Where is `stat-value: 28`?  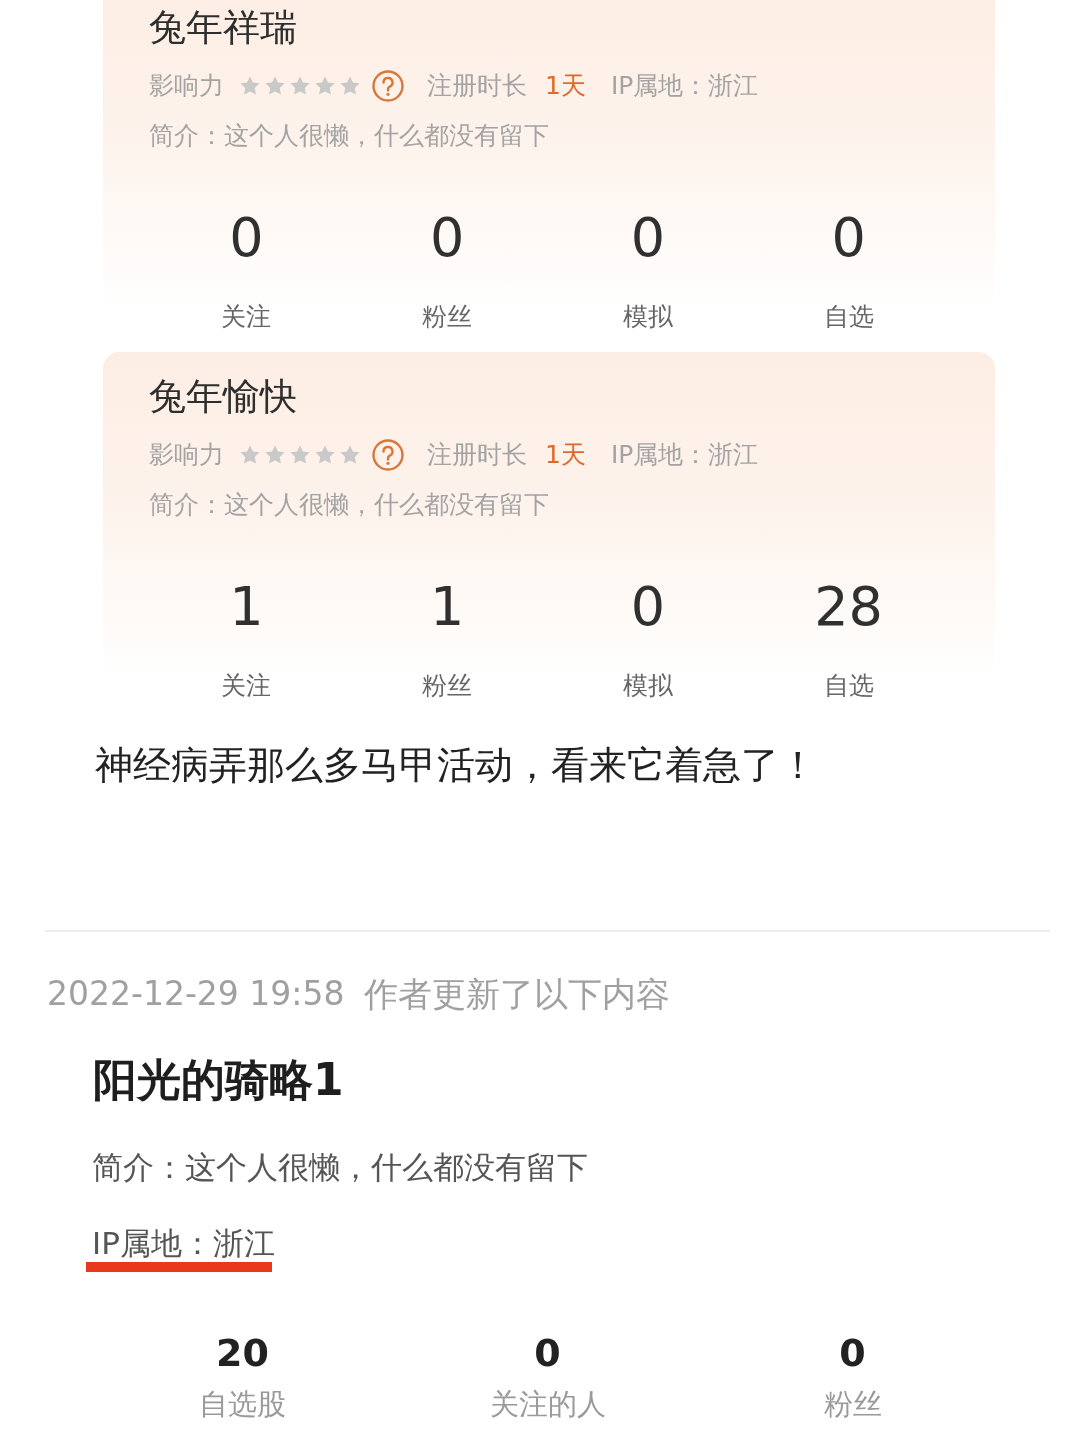
stat-value: 28 is located at coordinates (848, 607).